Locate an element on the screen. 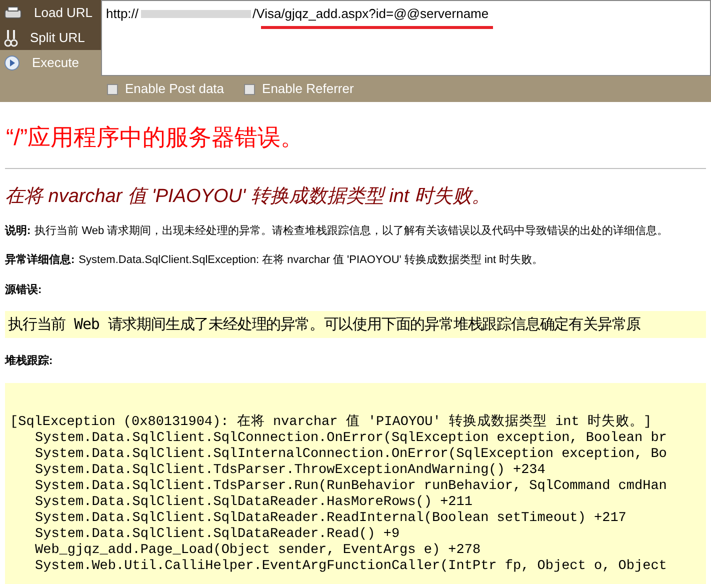  section-label: 异常详细信息: is located at coordinates (40, 260).